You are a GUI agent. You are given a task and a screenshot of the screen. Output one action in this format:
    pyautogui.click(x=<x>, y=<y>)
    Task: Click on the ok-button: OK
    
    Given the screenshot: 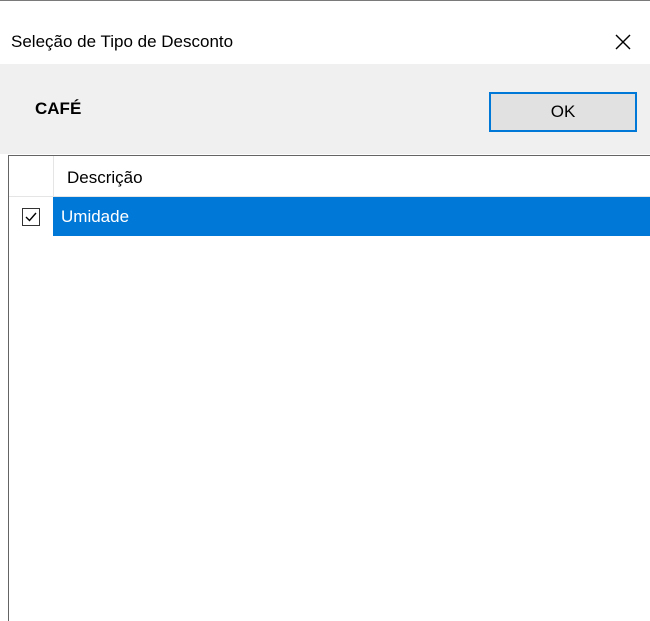 What is the action you would take?
    pyautogui.click(x=563, y=112)
    